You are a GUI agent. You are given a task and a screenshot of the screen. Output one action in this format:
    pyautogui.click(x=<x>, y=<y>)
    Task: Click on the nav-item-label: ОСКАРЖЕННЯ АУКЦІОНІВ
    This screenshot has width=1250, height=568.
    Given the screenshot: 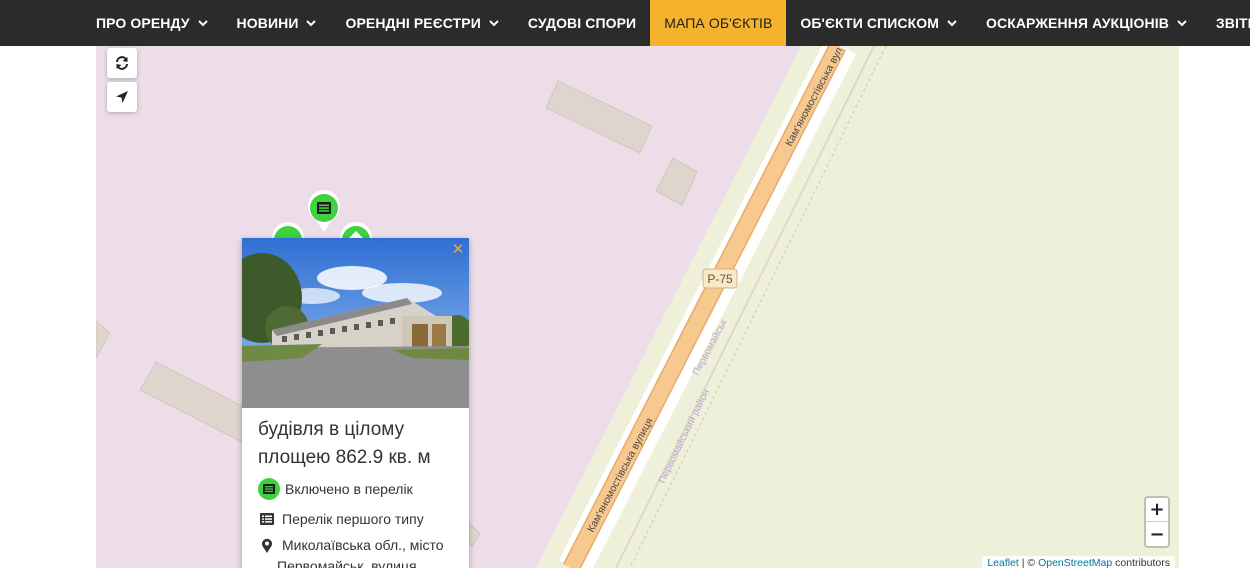 What is the action you would take?
    pyautogui.click(x=1077, y=23)
    